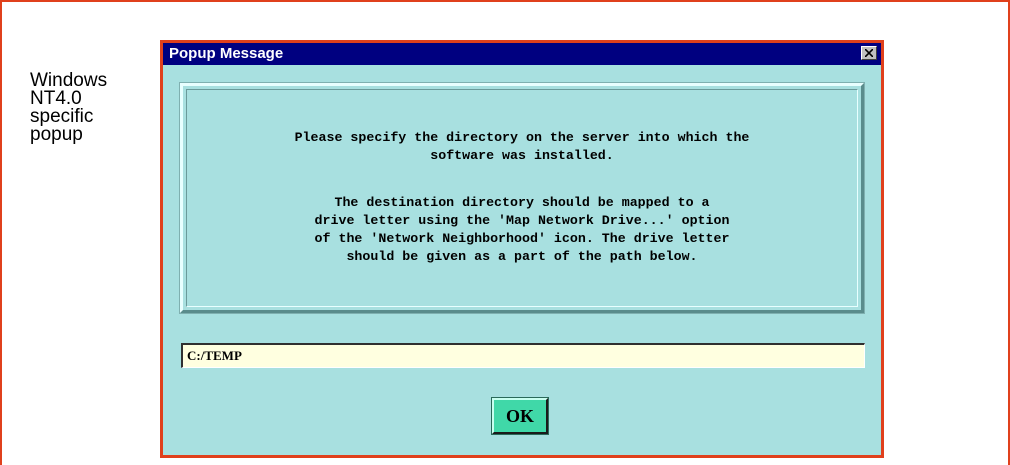  I want to click on dialog-titlebar: Popup Message, so click(522, 54).